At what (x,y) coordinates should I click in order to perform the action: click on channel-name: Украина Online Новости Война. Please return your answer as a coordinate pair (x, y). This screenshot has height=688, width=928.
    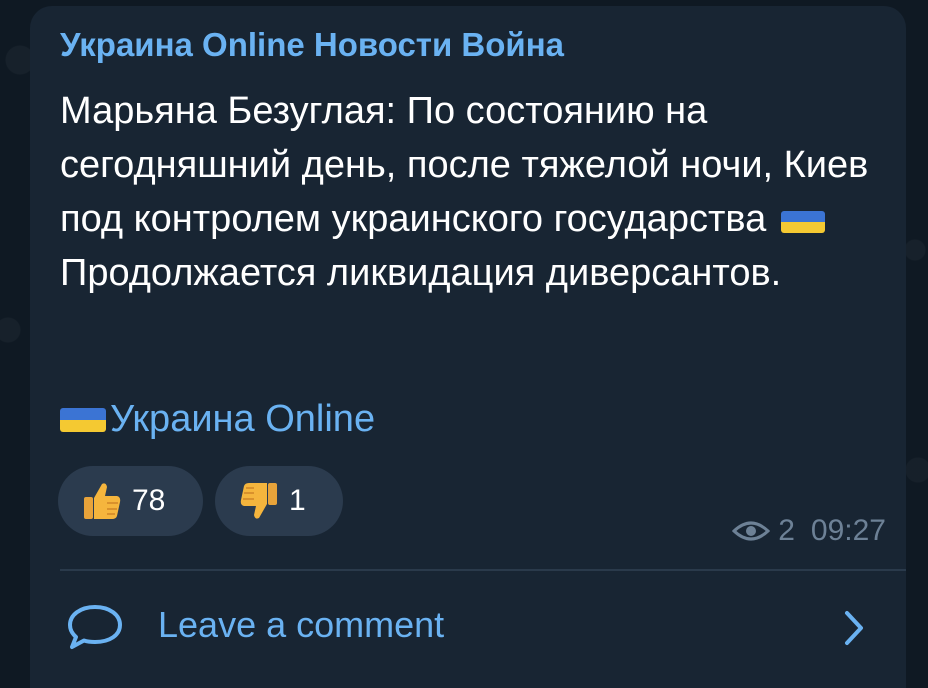
    Looking at the image, I should click on (312, 45).